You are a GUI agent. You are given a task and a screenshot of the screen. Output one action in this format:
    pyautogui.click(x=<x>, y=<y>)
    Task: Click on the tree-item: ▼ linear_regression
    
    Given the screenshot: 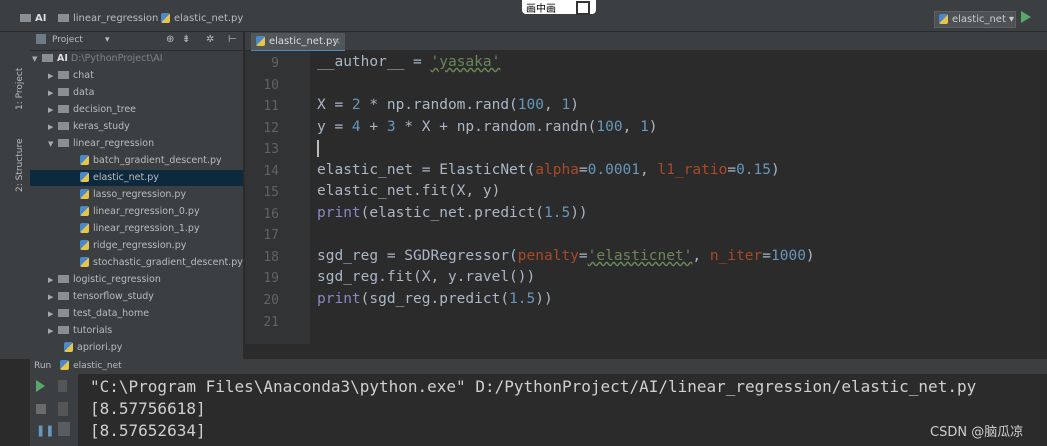 What is the action you would take?
    pyautogui.click(x=136, y=144)
    